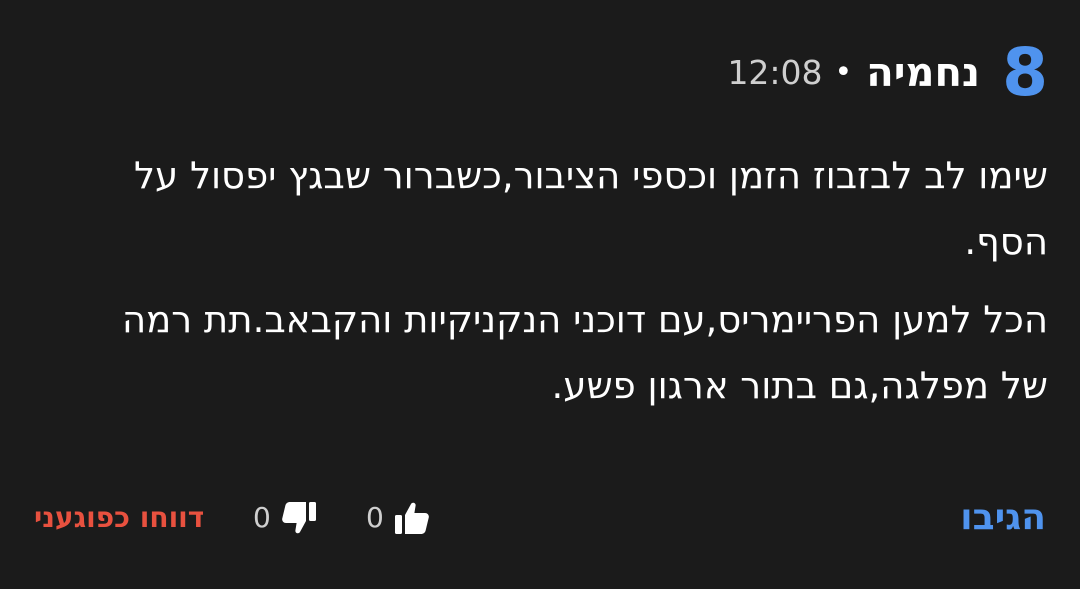 This screenshot has height=589, width=1080. Describe the element at coordinates (412, 518) in the screenshot. I see `thumbs-up-icon` at that location.